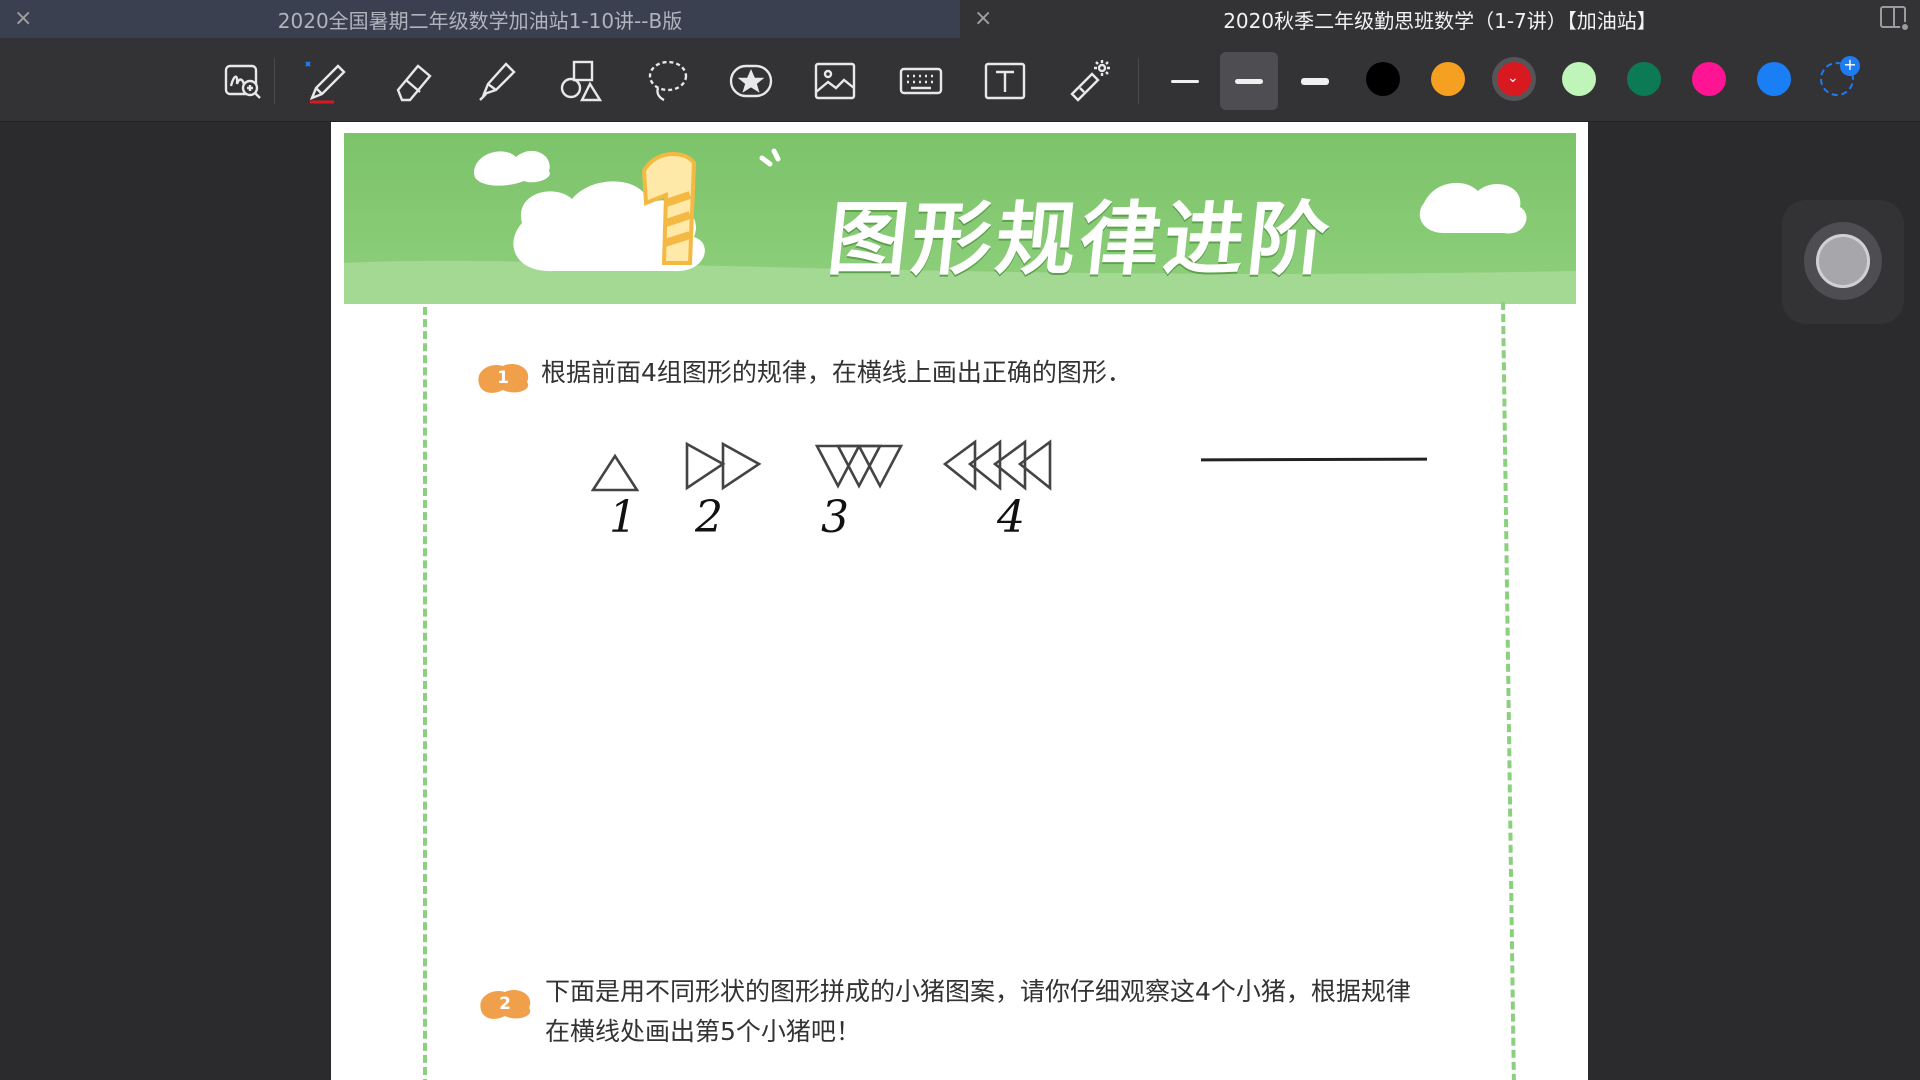  I want to click on laser-pointer-icon, so click(1089, 81).